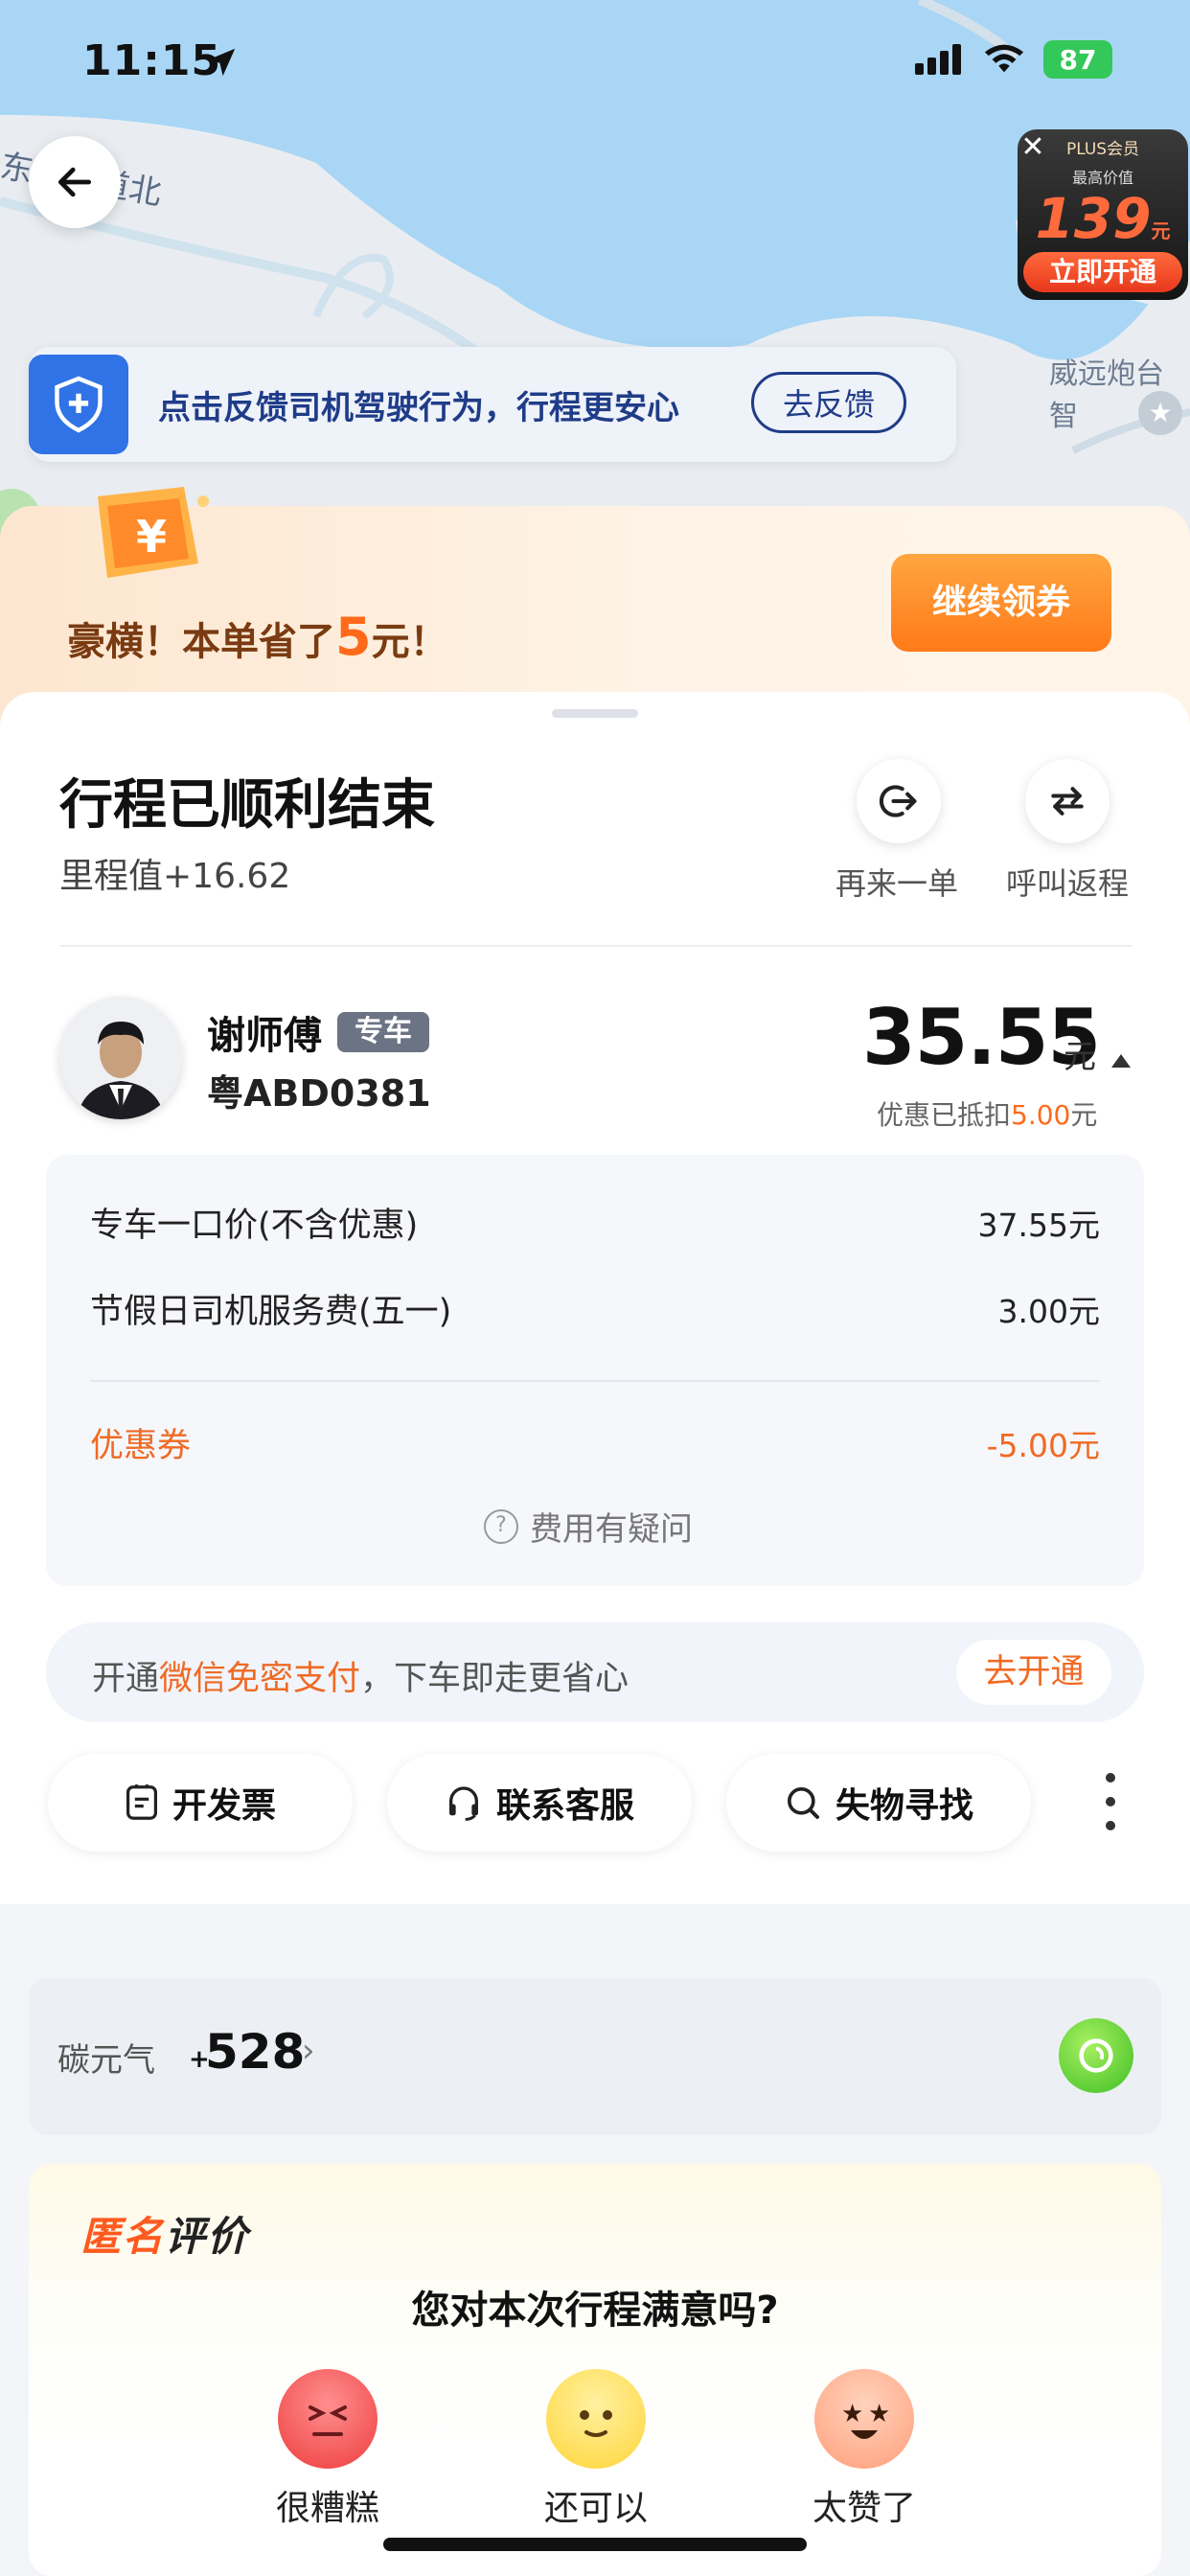 This screenshot has width=1190, height=2576. I want to click on swap-icon, so click(1068, 801).